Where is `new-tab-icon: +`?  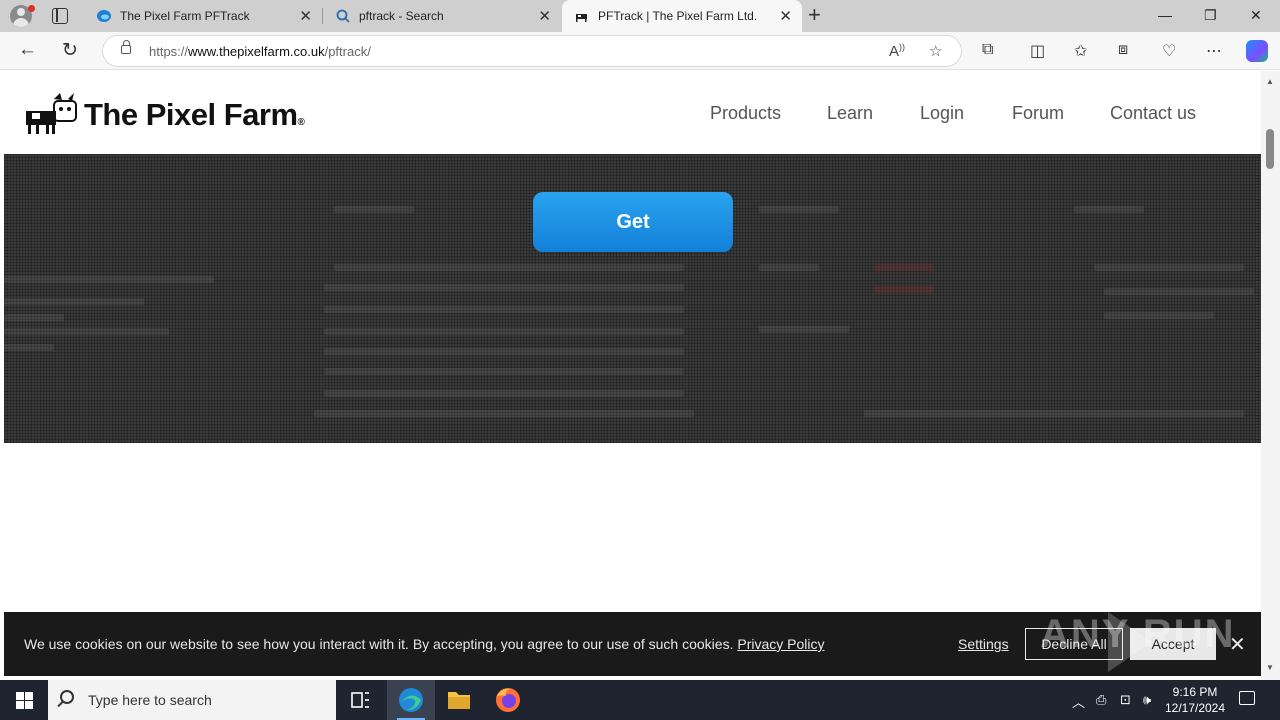
new-tab-icon: + is located at coordinates (814, 15).